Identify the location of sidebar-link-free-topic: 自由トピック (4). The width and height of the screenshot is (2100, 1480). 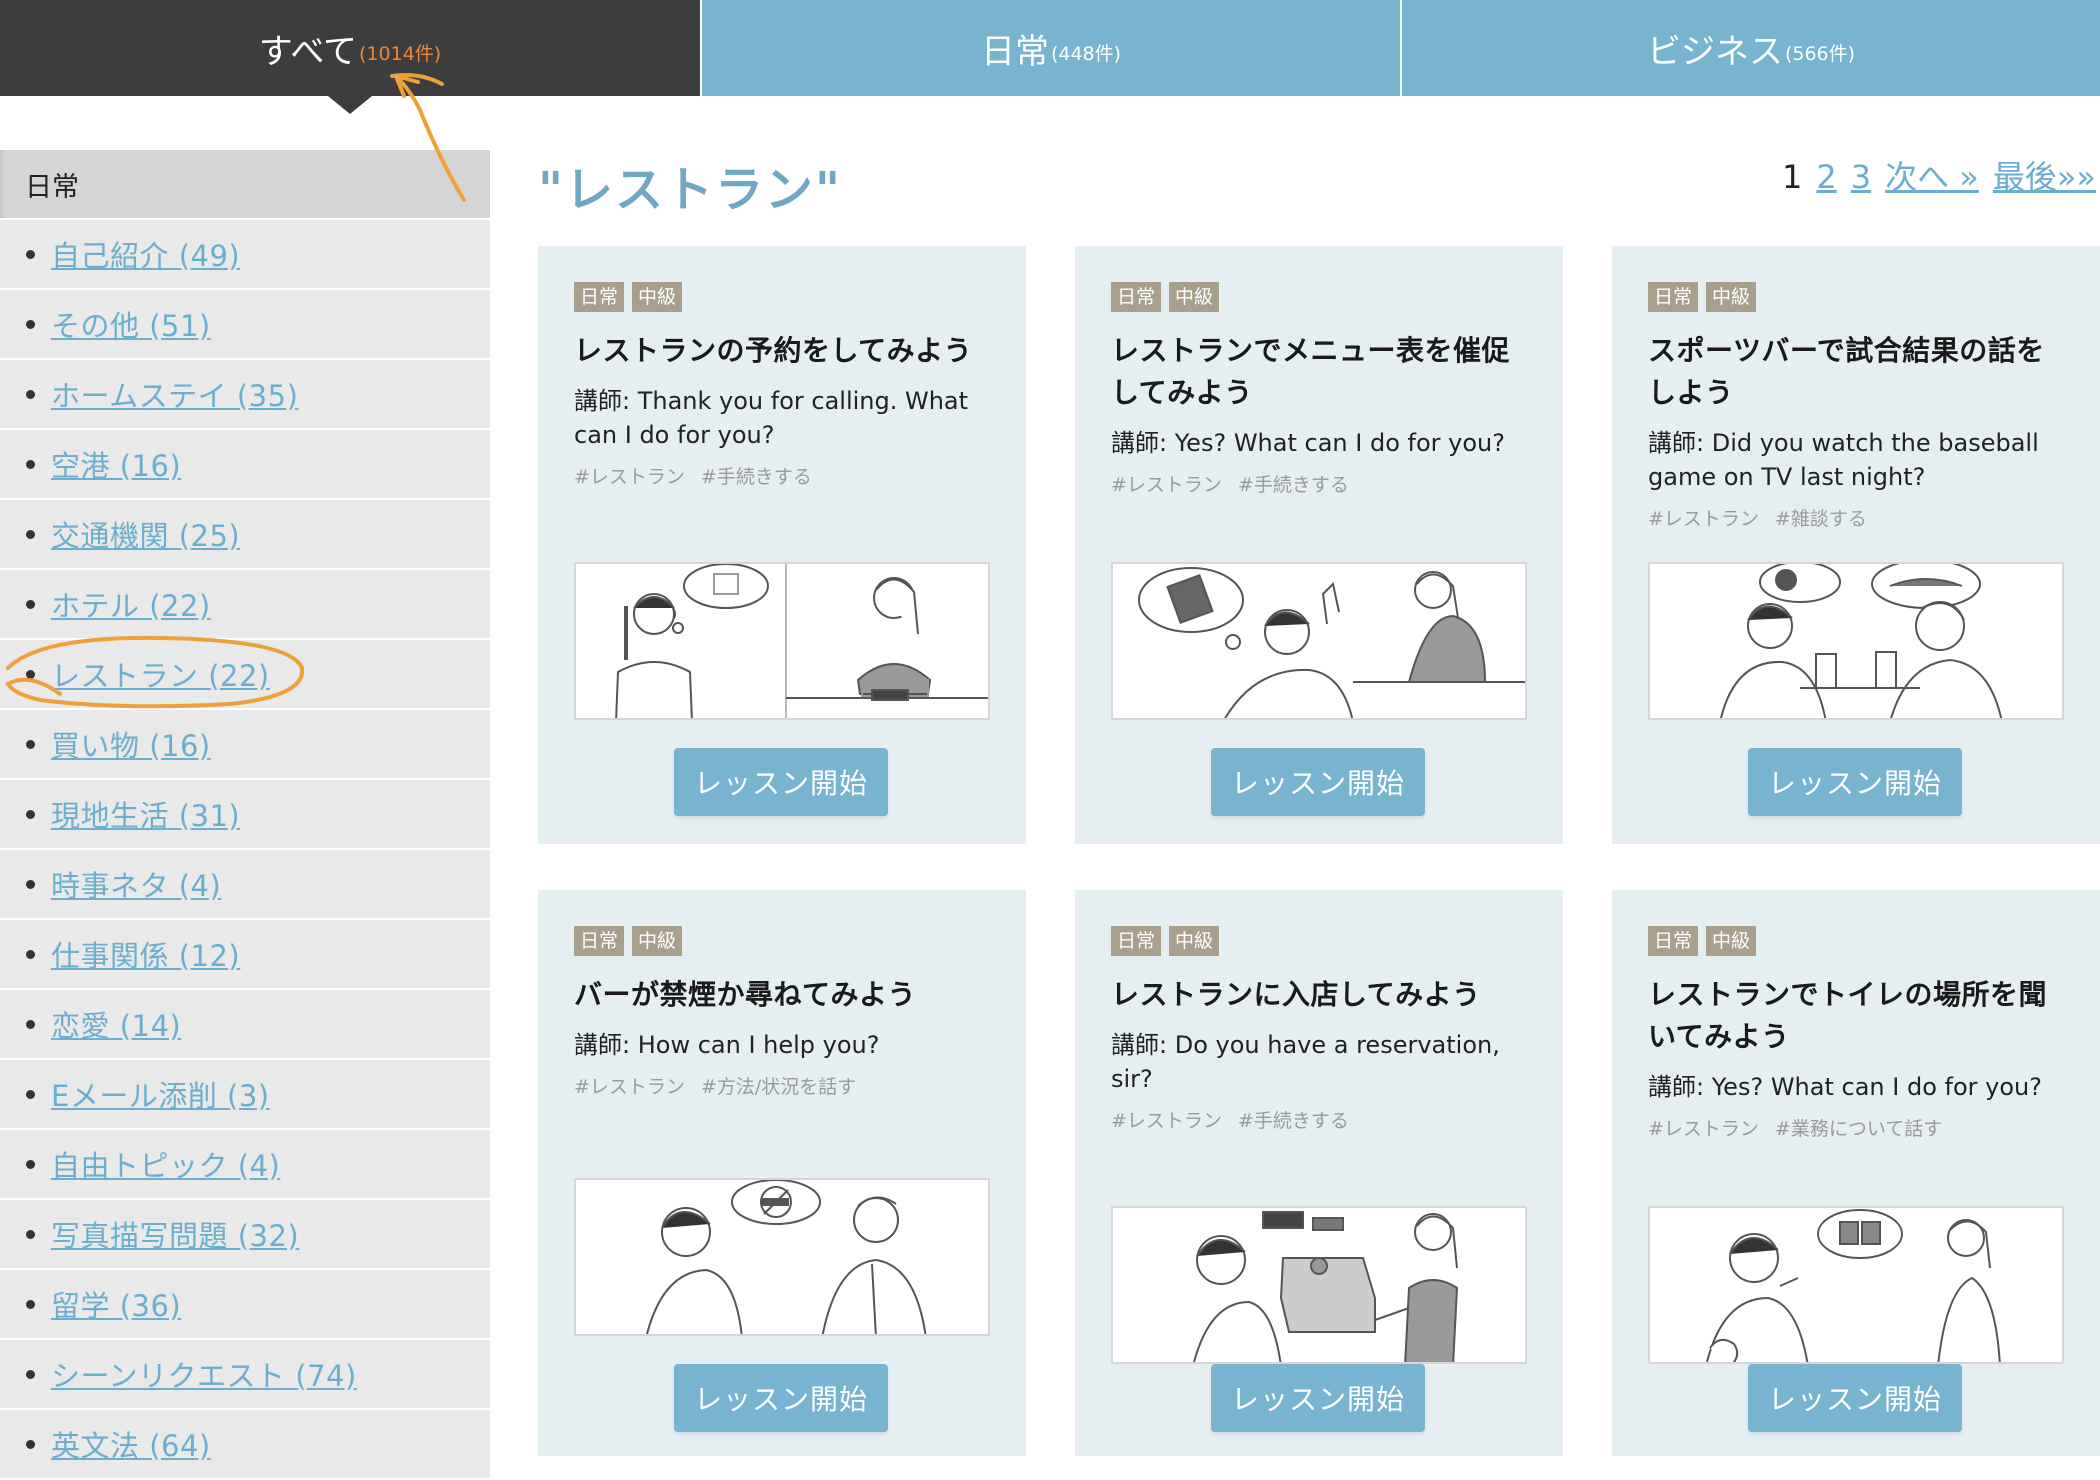
(165, 1164).